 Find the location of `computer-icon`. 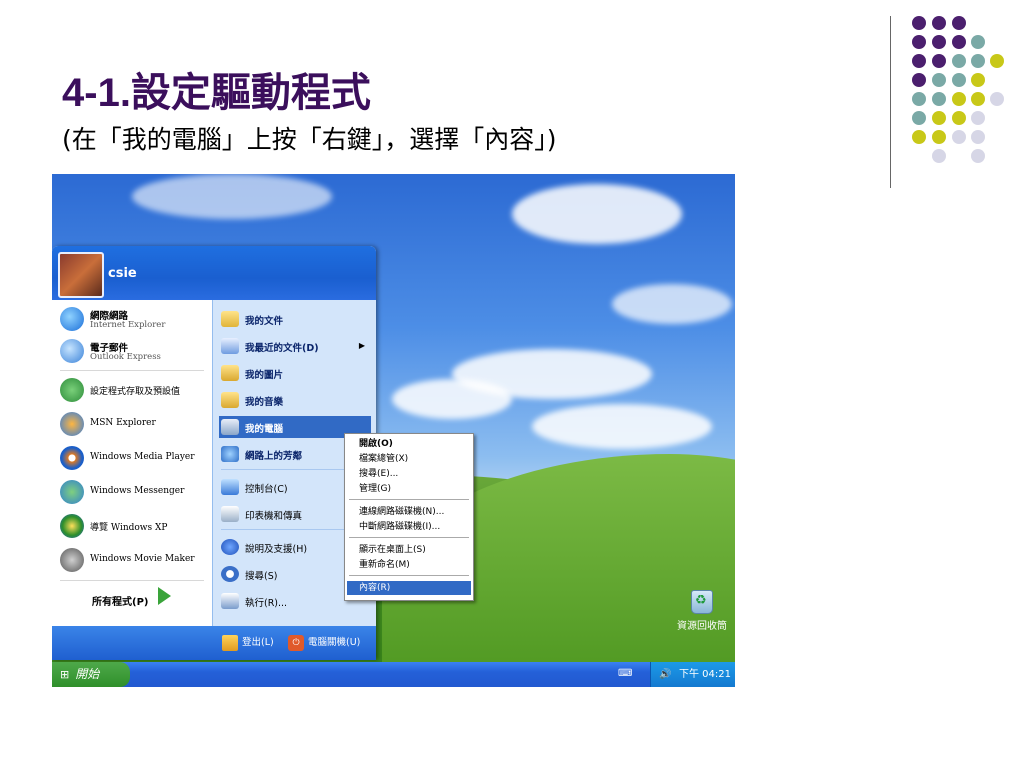

computer-icon is located at coordinates (230, 427).